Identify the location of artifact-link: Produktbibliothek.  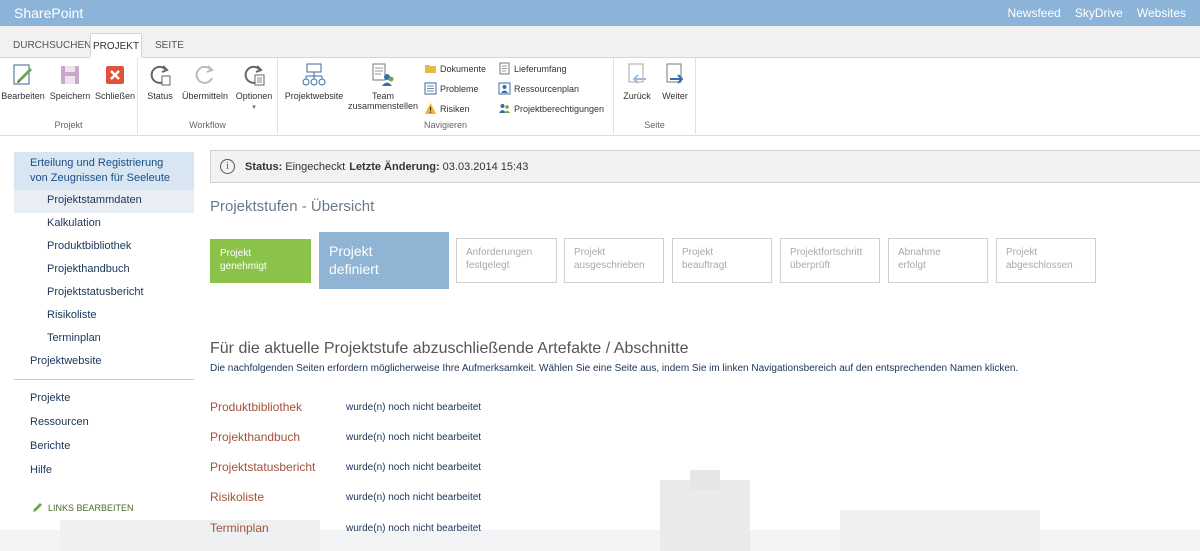
(256, 407).